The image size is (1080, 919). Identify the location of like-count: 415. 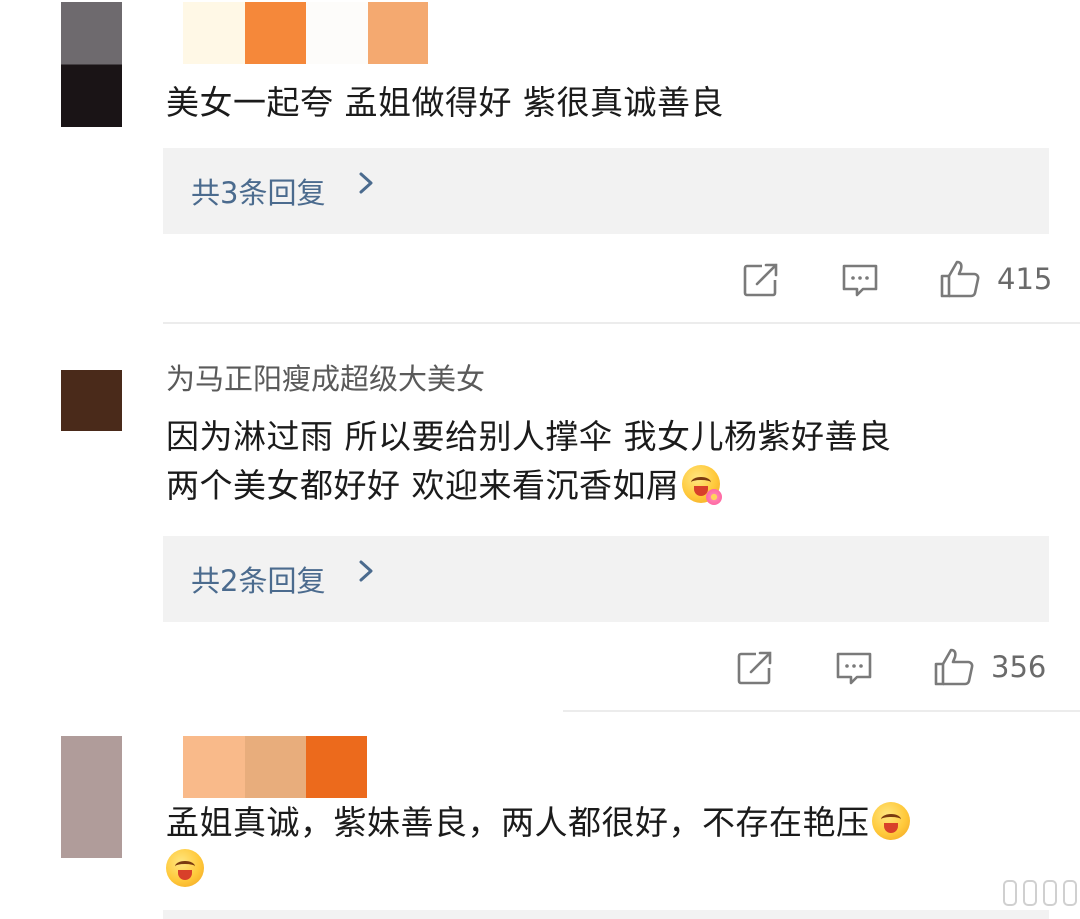
(1025, 279).